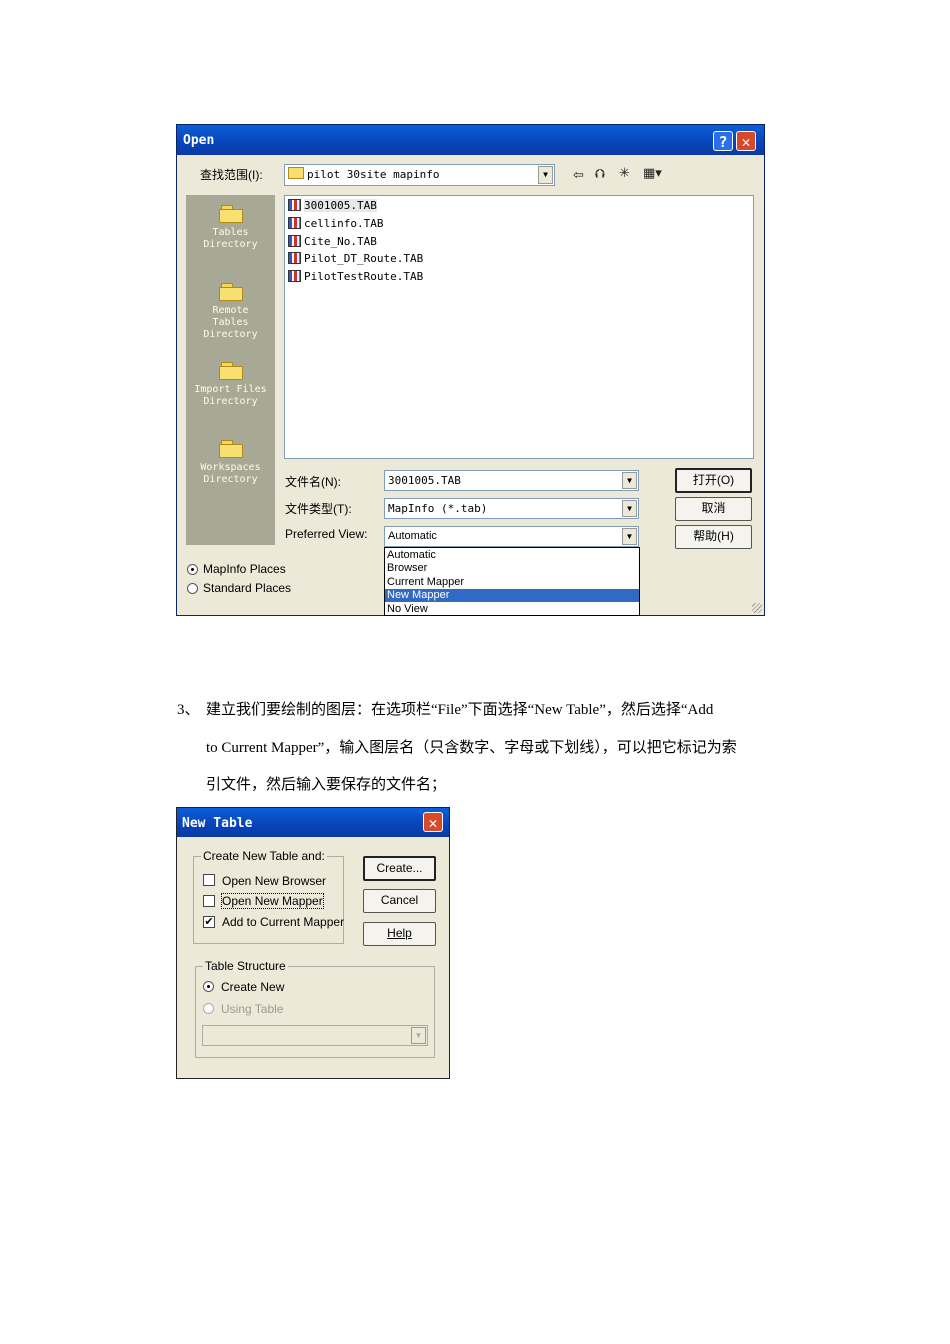 This screenshot has width=950, height=1344. Describe the element at coordinates (511, 536) in the screenshot. I see `preferred-view-select: Automatic ▼` at that location.